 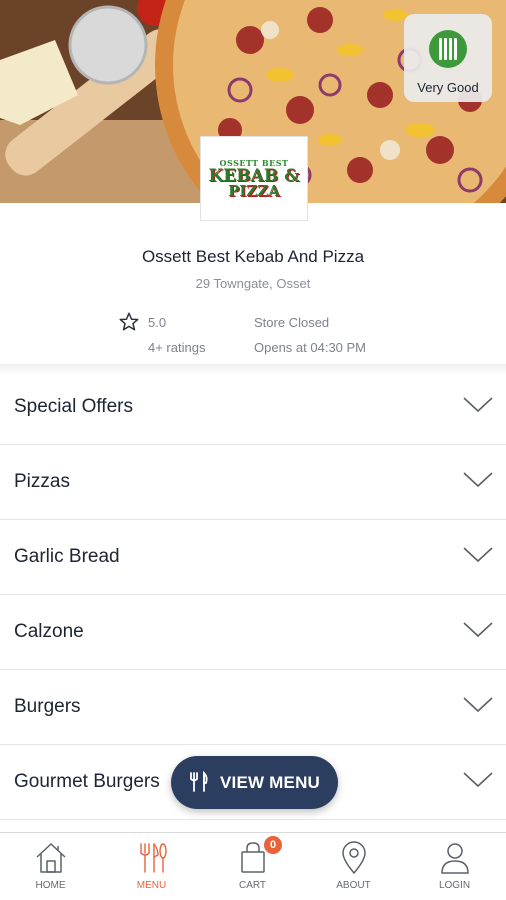 I want to click on view-menu-button: VIEW MENU, so click(x=254, y=782).